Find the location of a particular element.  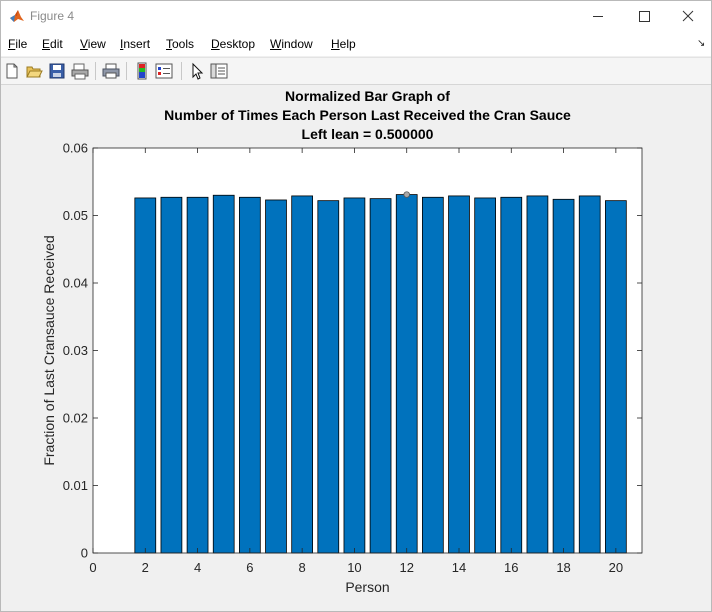

title-bar: Figure 4 is located at coordinates (356, 16).